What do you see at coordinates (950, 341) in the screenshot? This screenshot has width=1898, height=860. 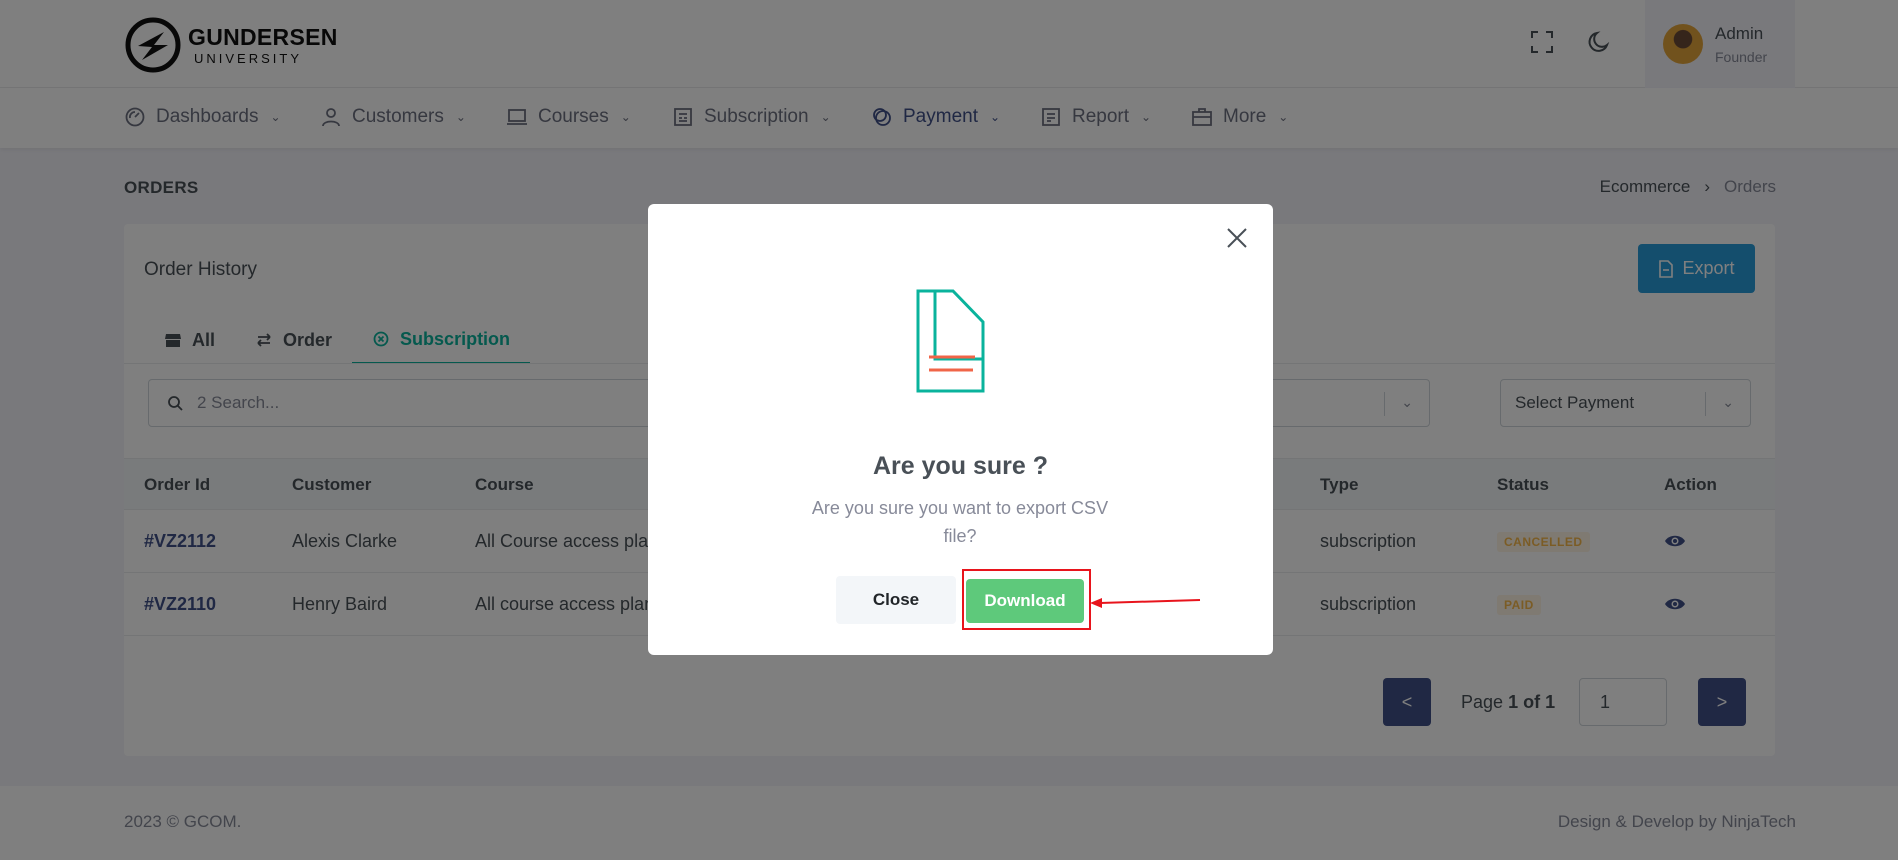 I see `document-icon` at bounding box center [950, 341].